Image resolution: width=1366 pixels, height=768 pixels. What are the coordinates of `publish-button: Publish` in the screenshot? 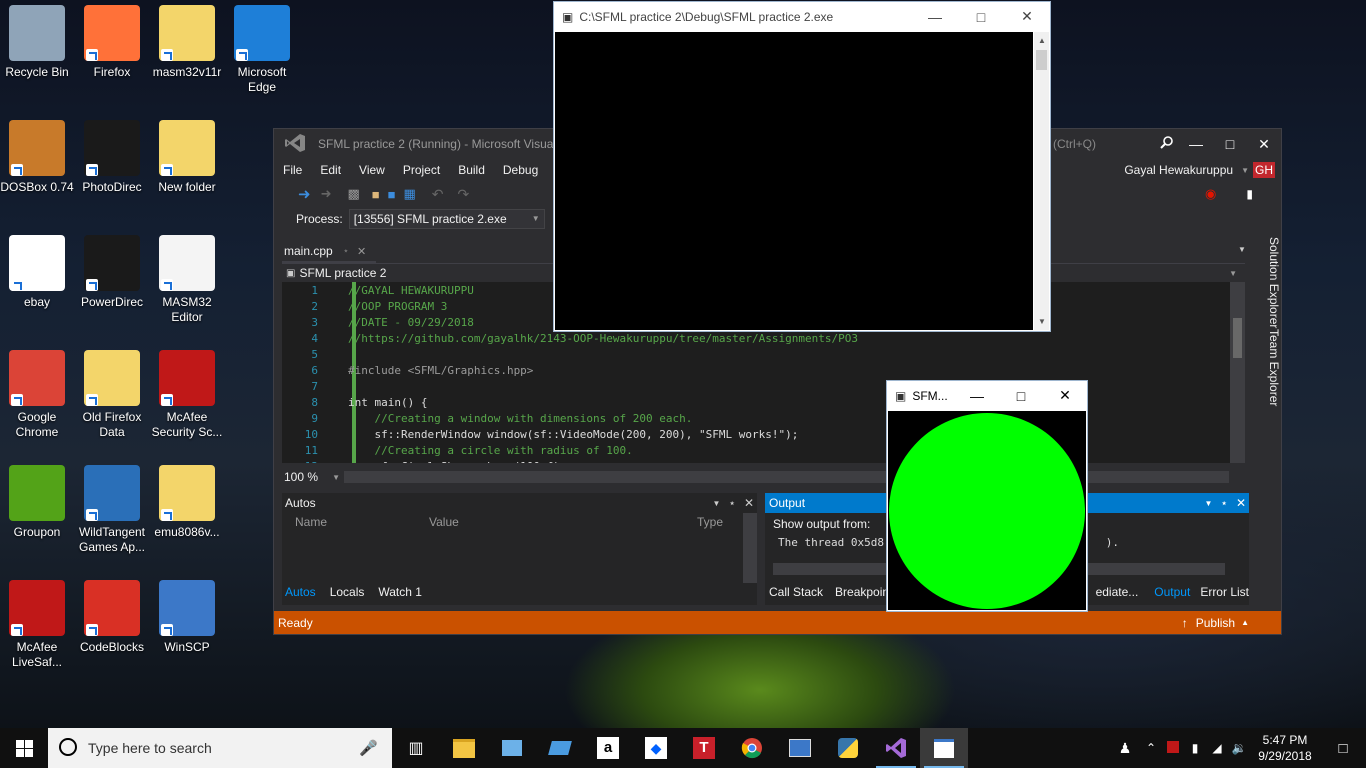 It's located at (1215, 623).